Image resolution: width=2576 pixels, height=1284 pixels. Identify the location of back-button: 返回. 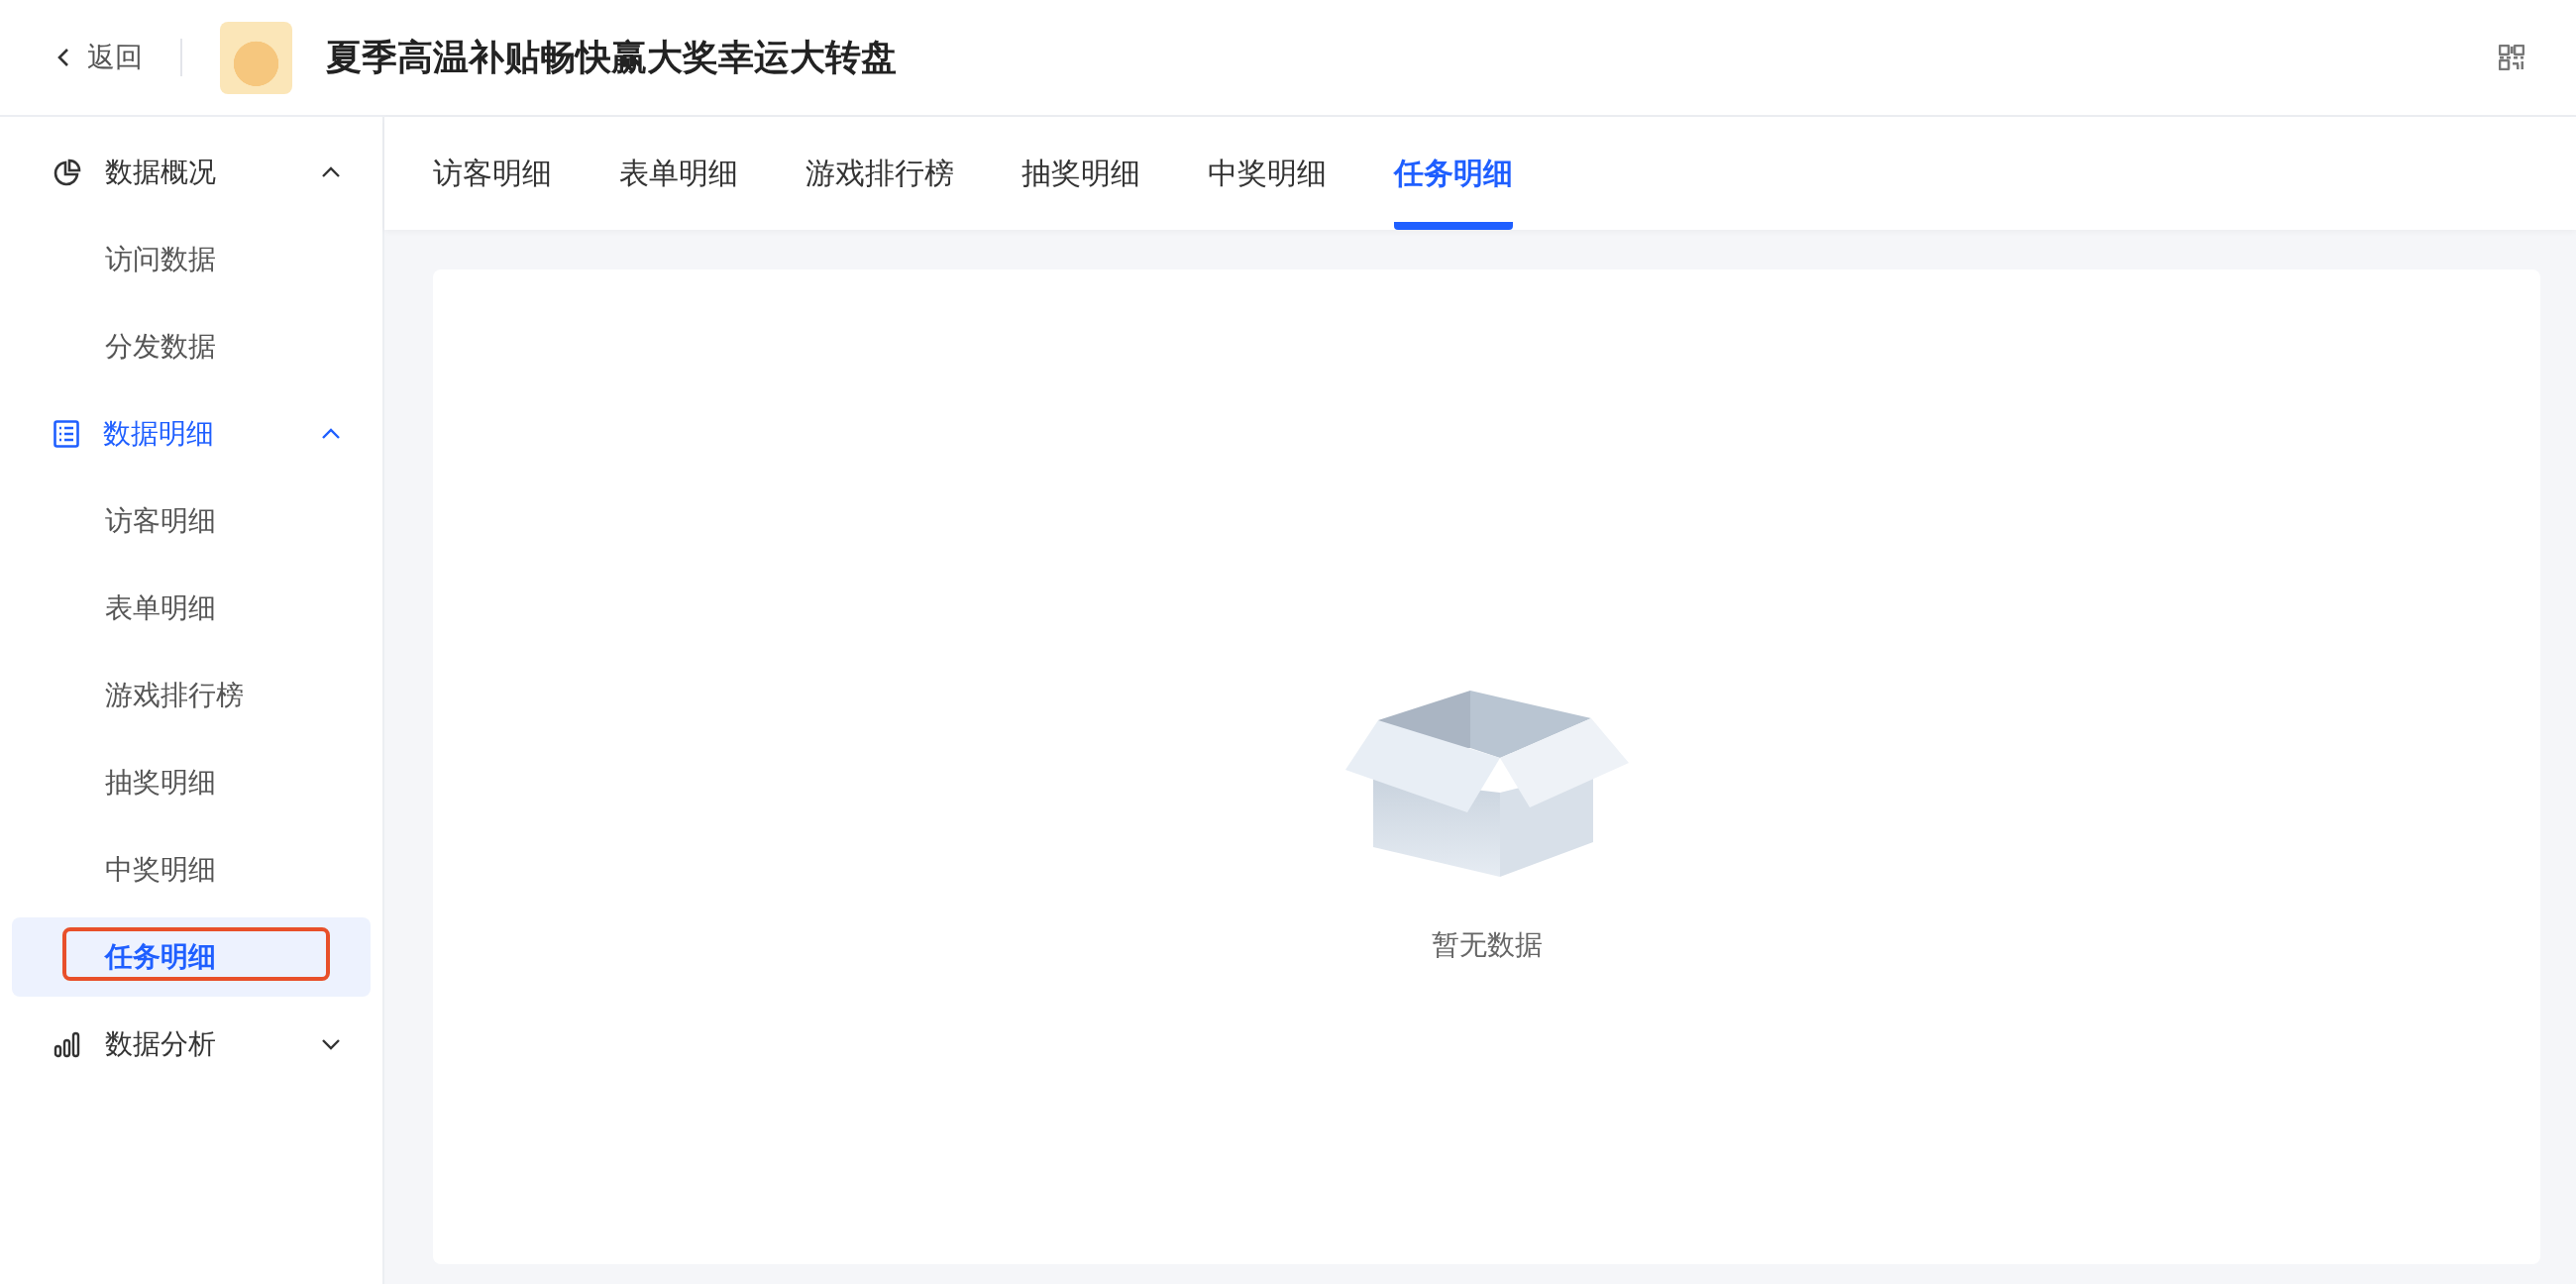
(100, 57).